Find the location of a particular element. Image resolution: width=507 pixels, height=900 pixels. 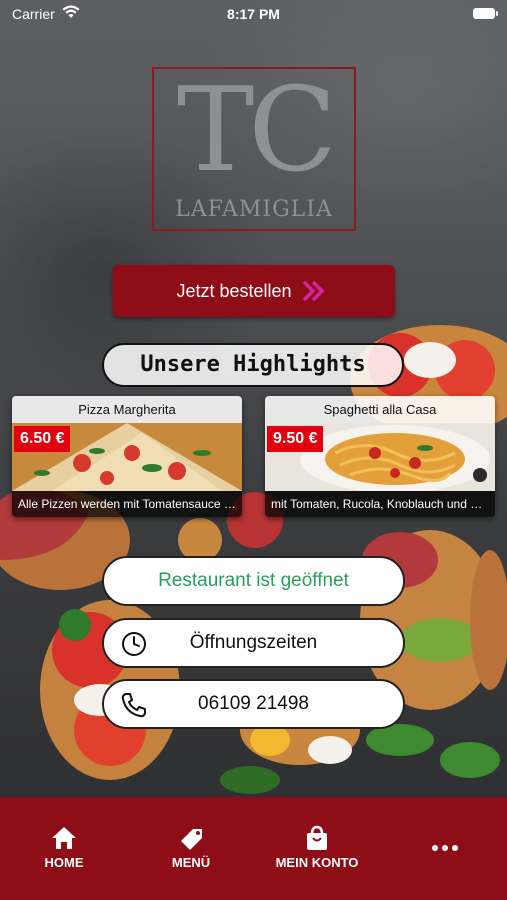

order-now-button: Jetzt bestellen is located at coordinates (254, 291).